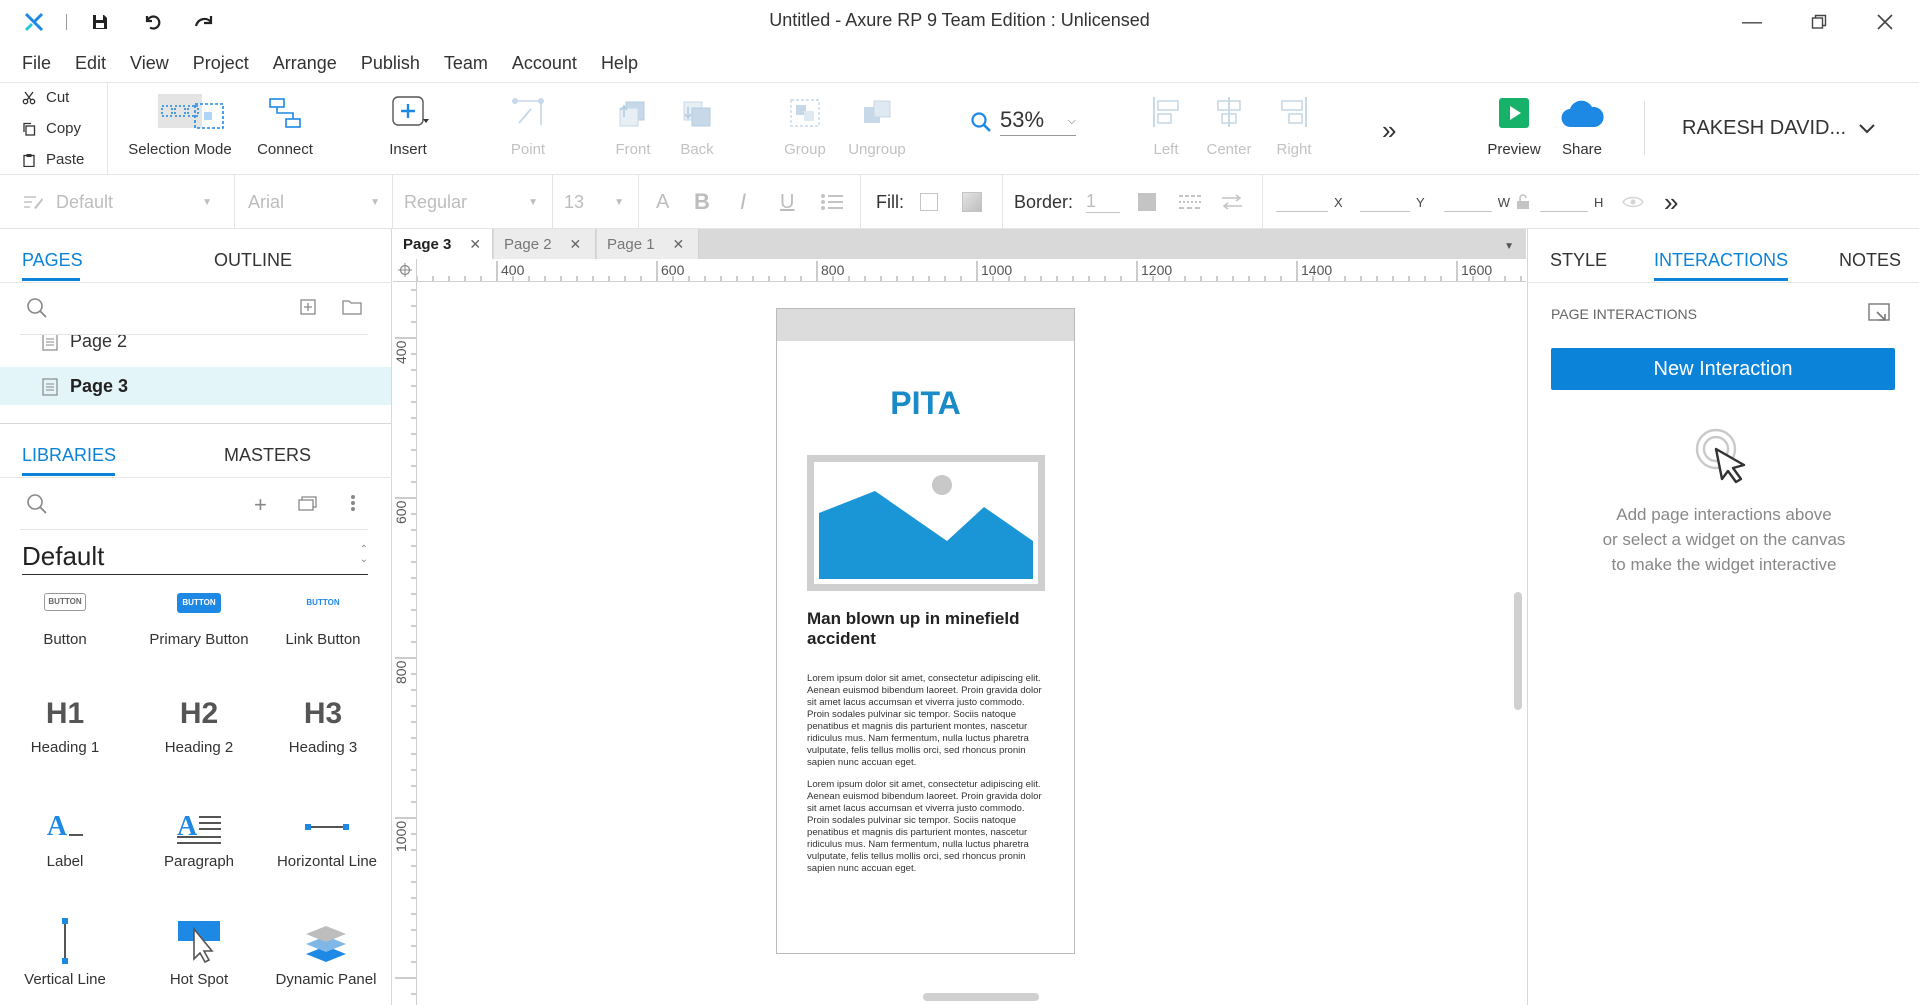  What do you see at coordinates (267, 455) in the screenshot?
I see `tab-masters: MASTERS` at bounding box center [267, 455].